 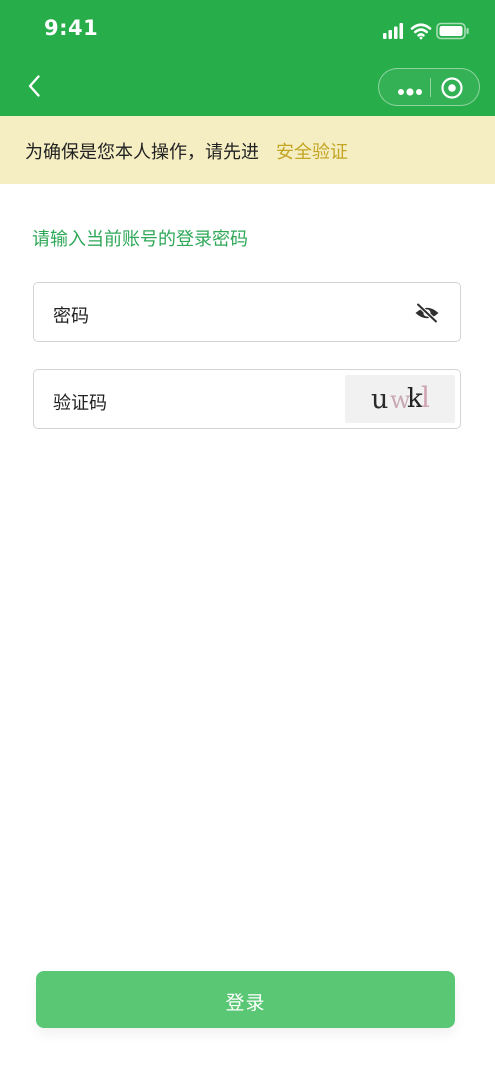 What do you see at coordinates (400, 399) in the screenshot?
I see `captcha-image: u w k l` at bounding box center [400, 399].